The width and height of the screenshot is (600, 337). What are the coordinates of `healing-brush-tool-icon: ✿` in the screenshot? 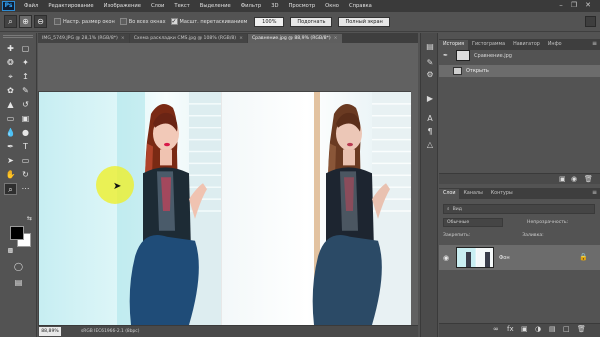 It's located at (10, 91).